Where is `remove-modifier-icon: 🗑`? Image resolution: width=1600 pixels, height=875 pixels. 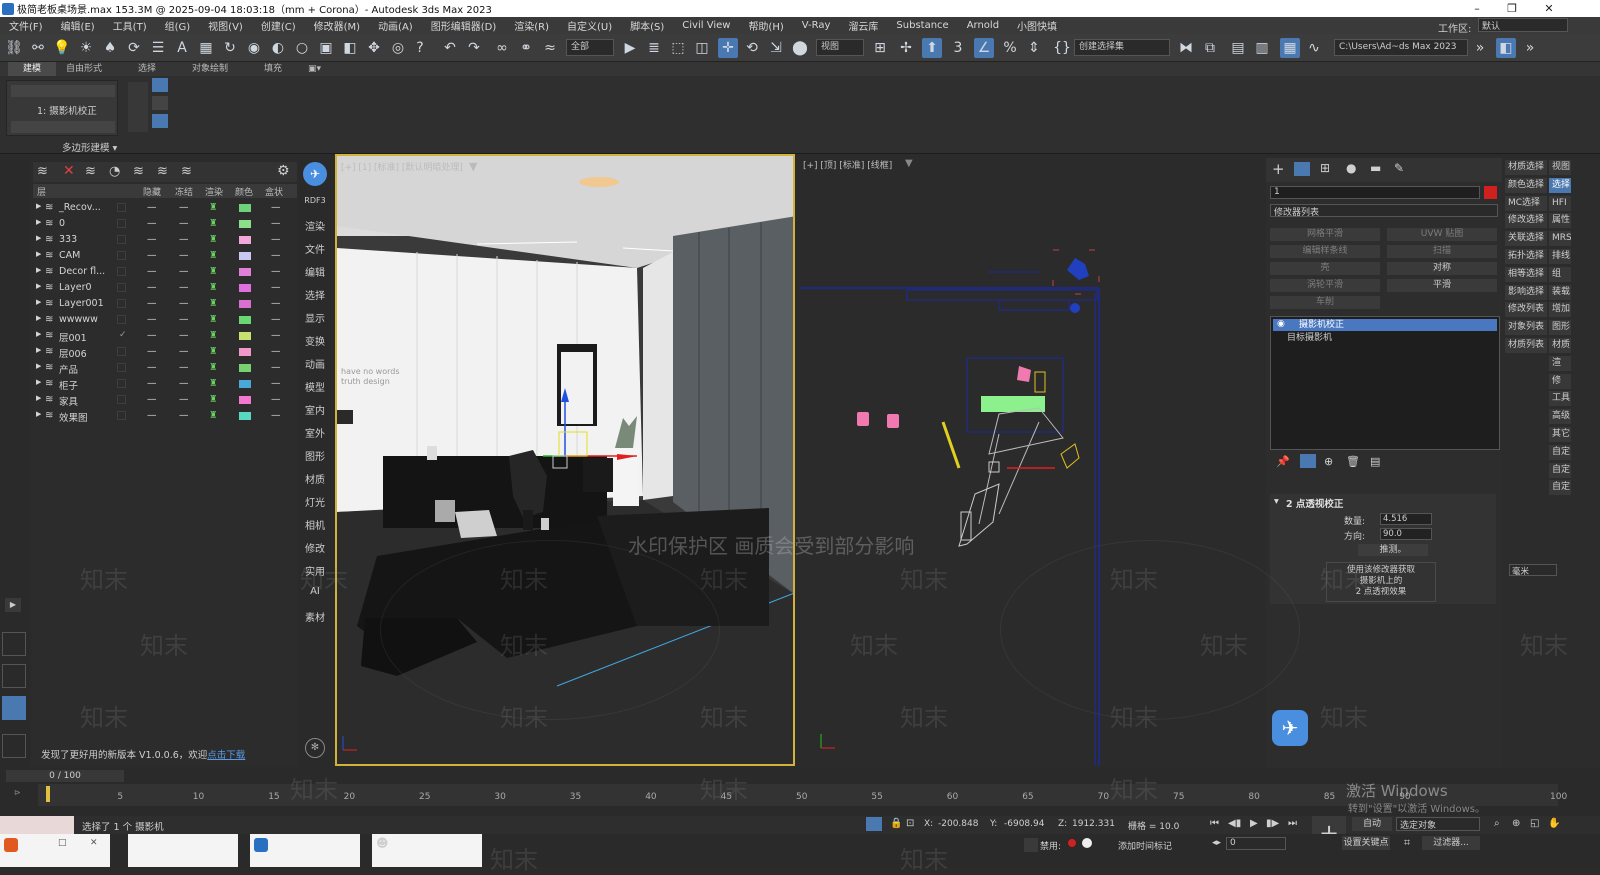 remove-modifier-icon: 🗑 is located at coordinates (1353, 461).